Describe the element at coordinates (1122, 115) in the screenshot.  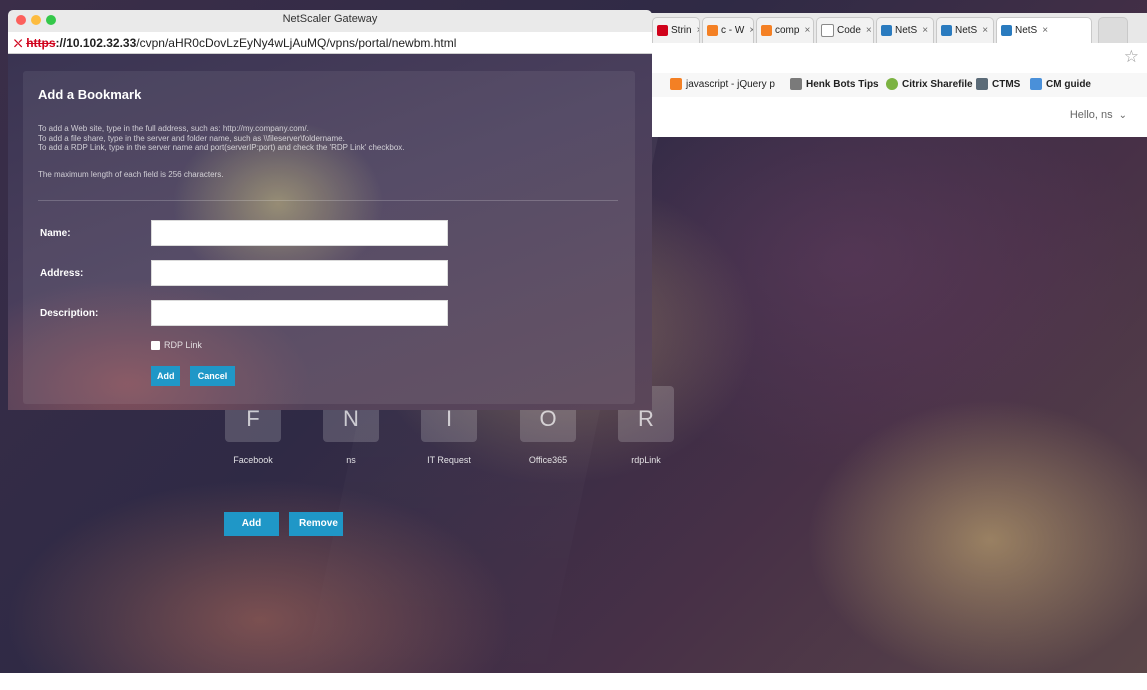
I see `chevron-down-icon: ⌄` at that location.